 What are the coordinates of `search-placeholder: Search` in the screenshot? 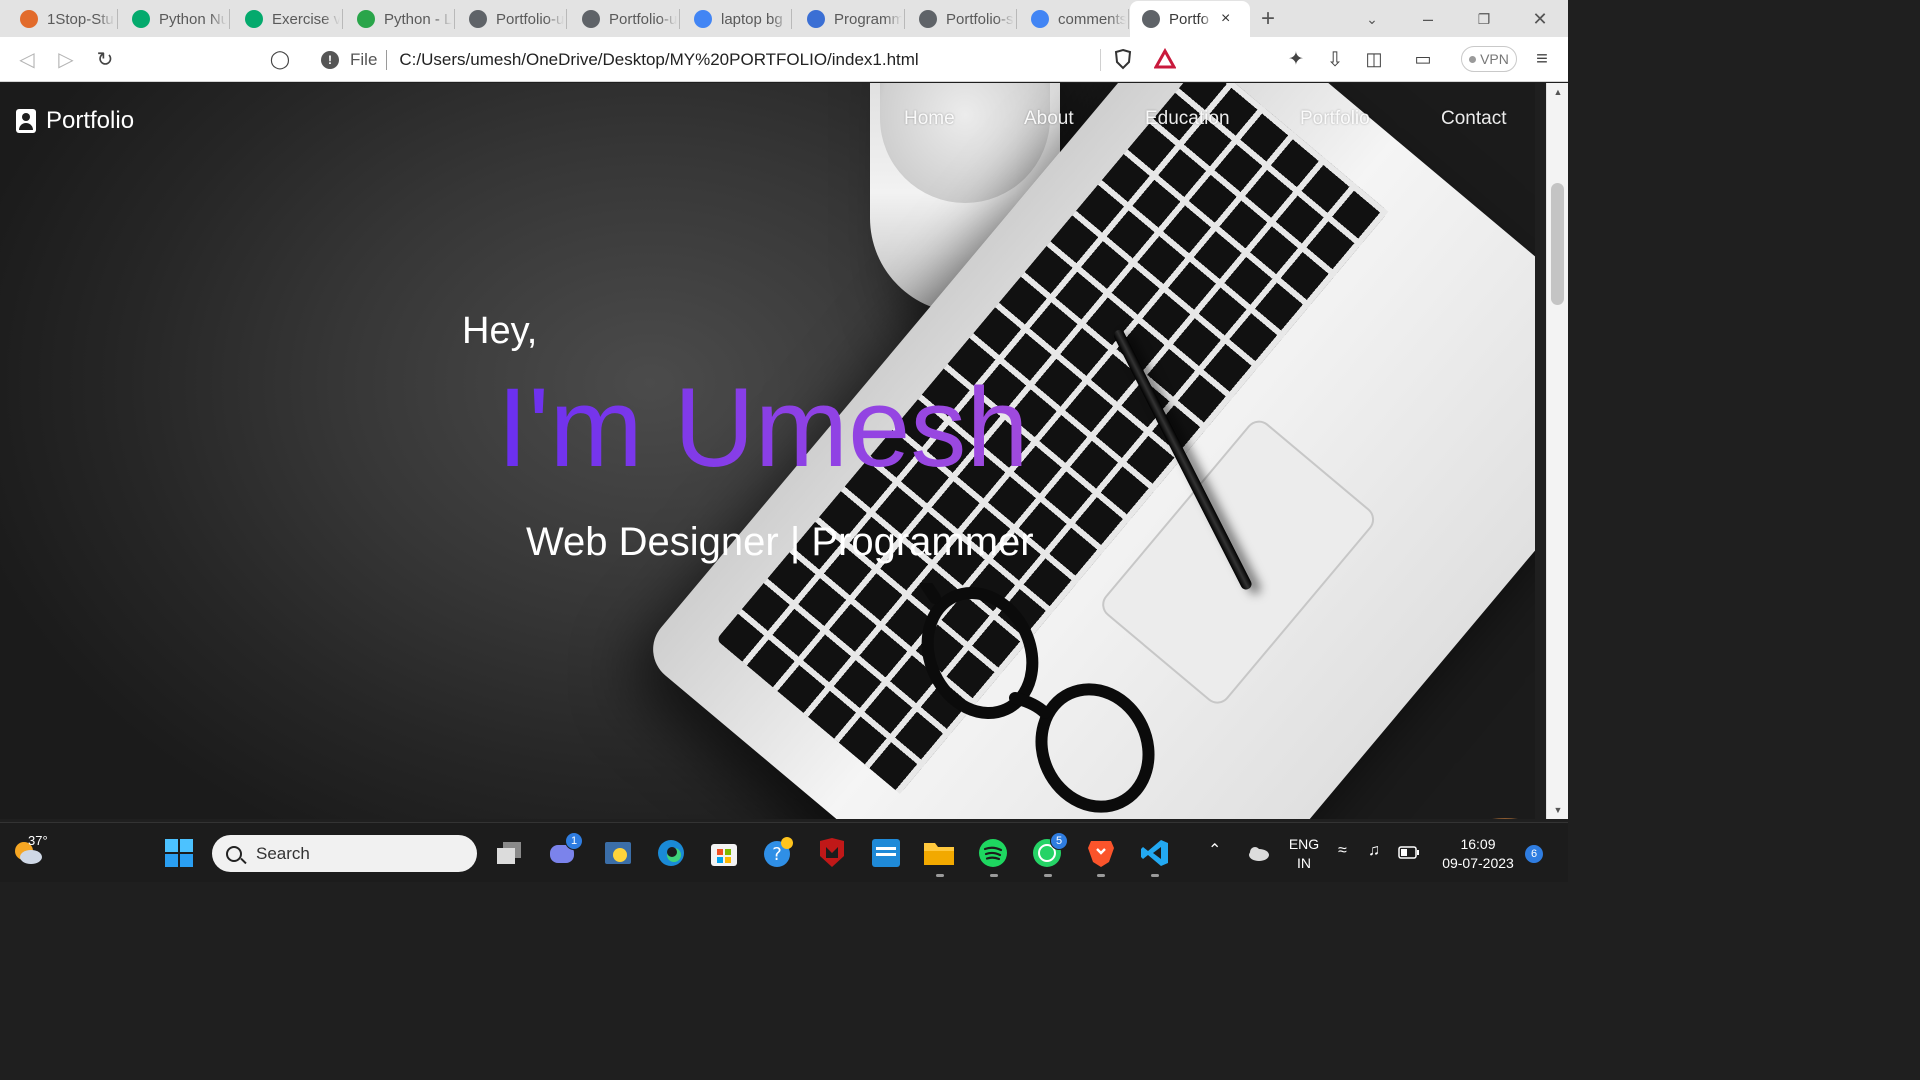 It's located at (283, 853).